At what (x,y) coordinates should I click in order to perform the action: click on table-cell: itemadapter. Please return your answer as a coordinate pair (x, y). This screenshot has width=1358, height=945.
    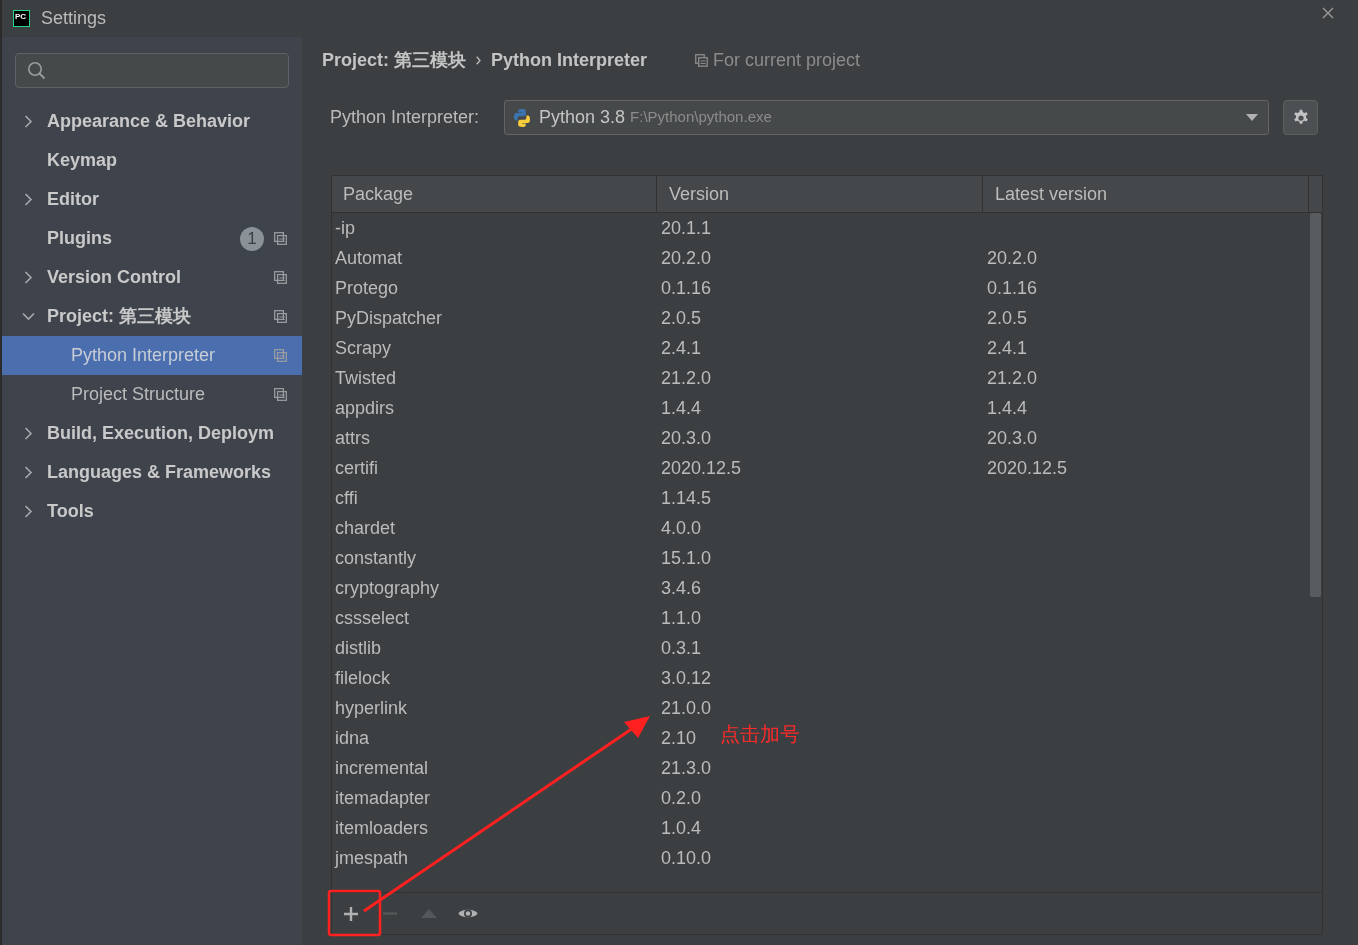
    Looking at the image, I should click on (383, 797).